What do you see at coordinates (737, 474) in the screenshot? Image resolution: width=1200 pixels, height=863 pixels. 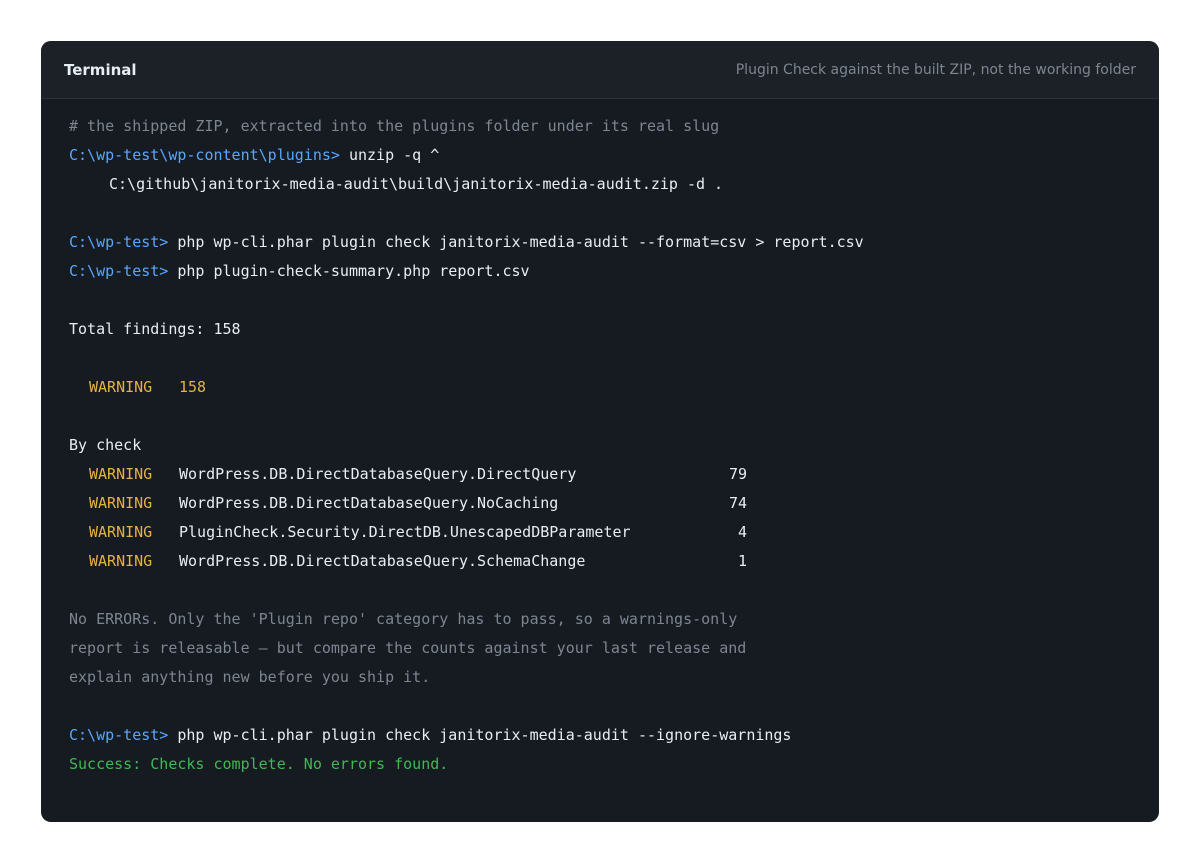 I see `check-count: 79` at bounding box center [737, 474].